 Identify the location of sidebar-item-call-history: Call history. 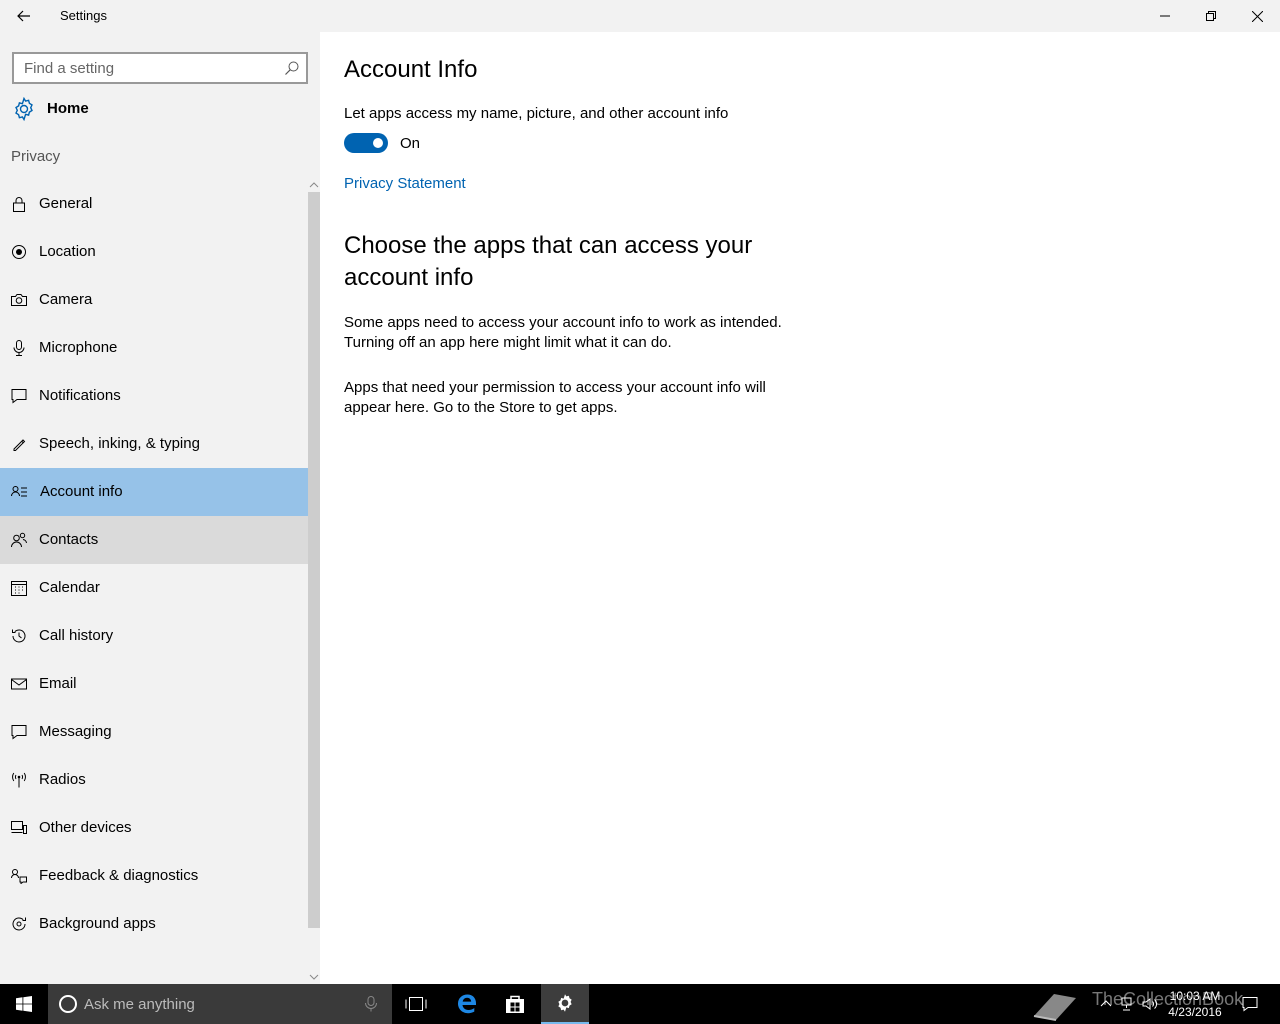
(154, 636).